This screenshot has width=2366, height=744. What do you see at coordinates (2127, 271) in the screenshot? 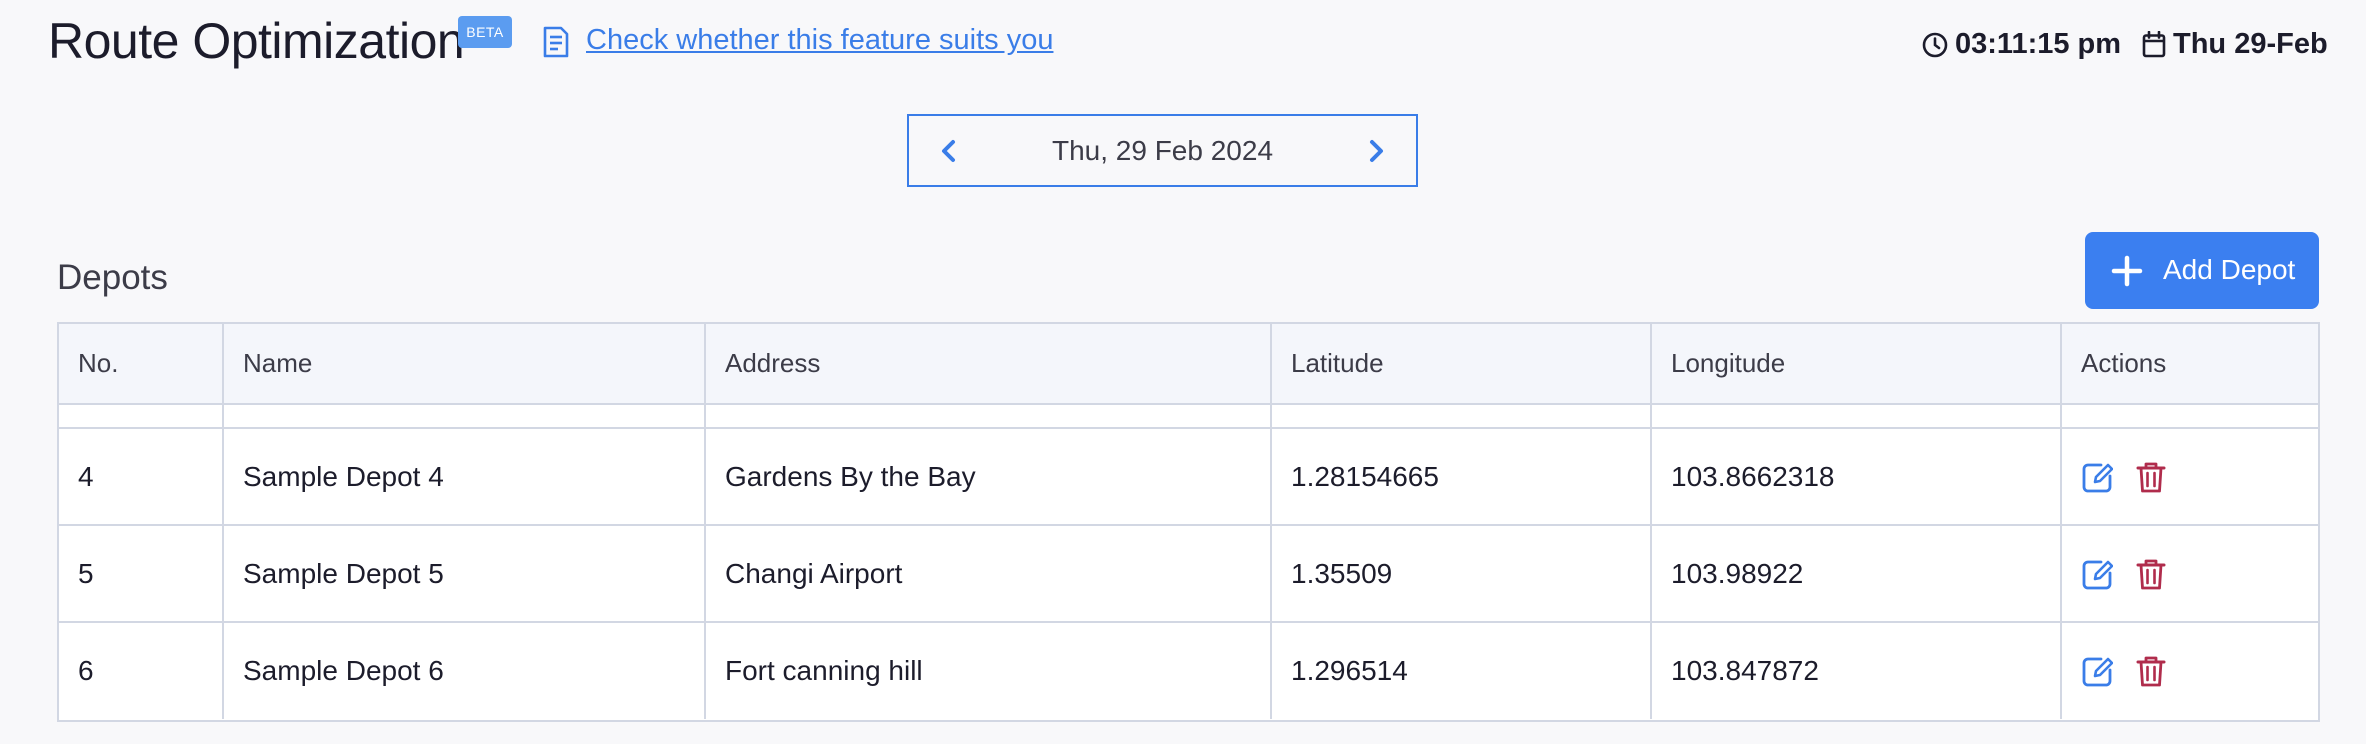
I see `plus-icon` at bounding box center [2127, 271].